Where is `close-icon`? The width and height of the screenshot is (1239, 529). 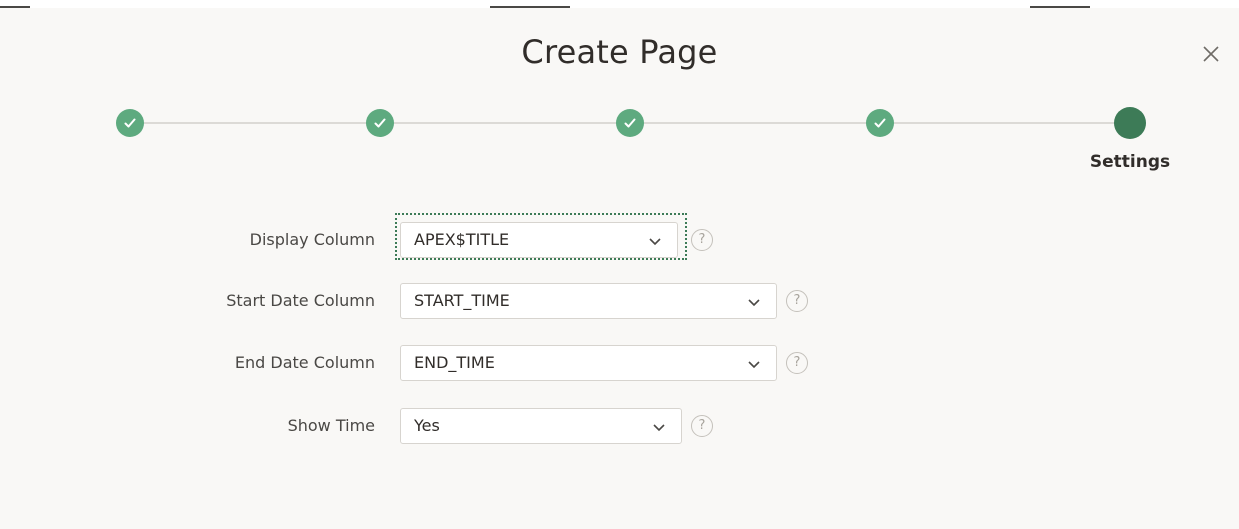 close-icon is located at coordinates (1211, 54).